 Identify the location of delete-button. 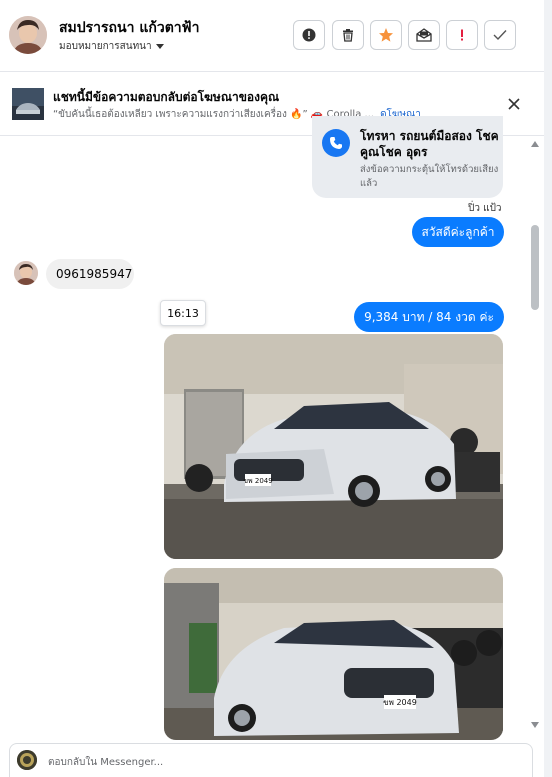
(348, 35).